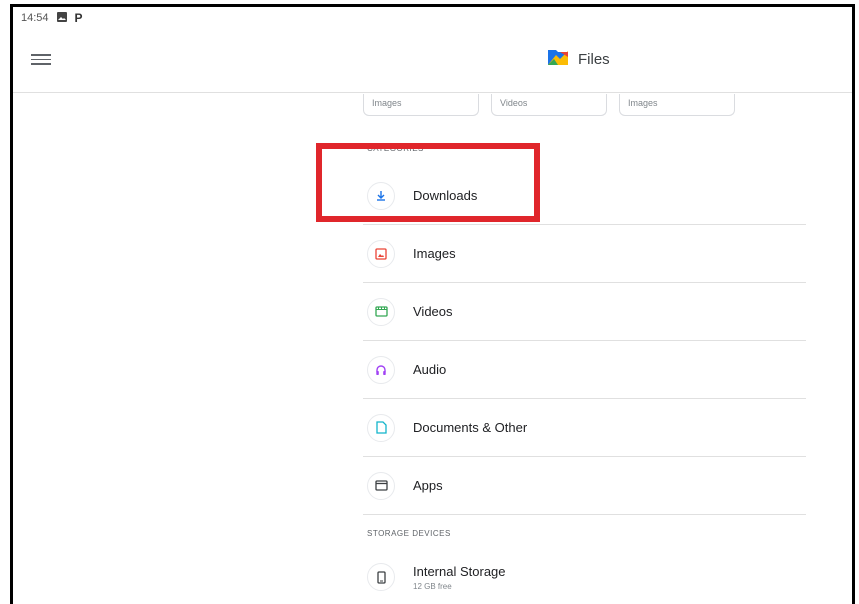 This screenshot has width=859, height=604. I want to click on category-label: Downloads, so click(445, 195).